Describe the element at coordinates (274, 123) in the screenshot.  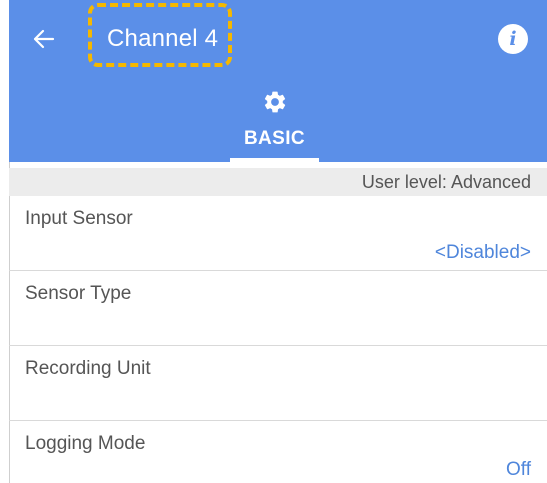
I see `tab-basic: BASIC` at that location.